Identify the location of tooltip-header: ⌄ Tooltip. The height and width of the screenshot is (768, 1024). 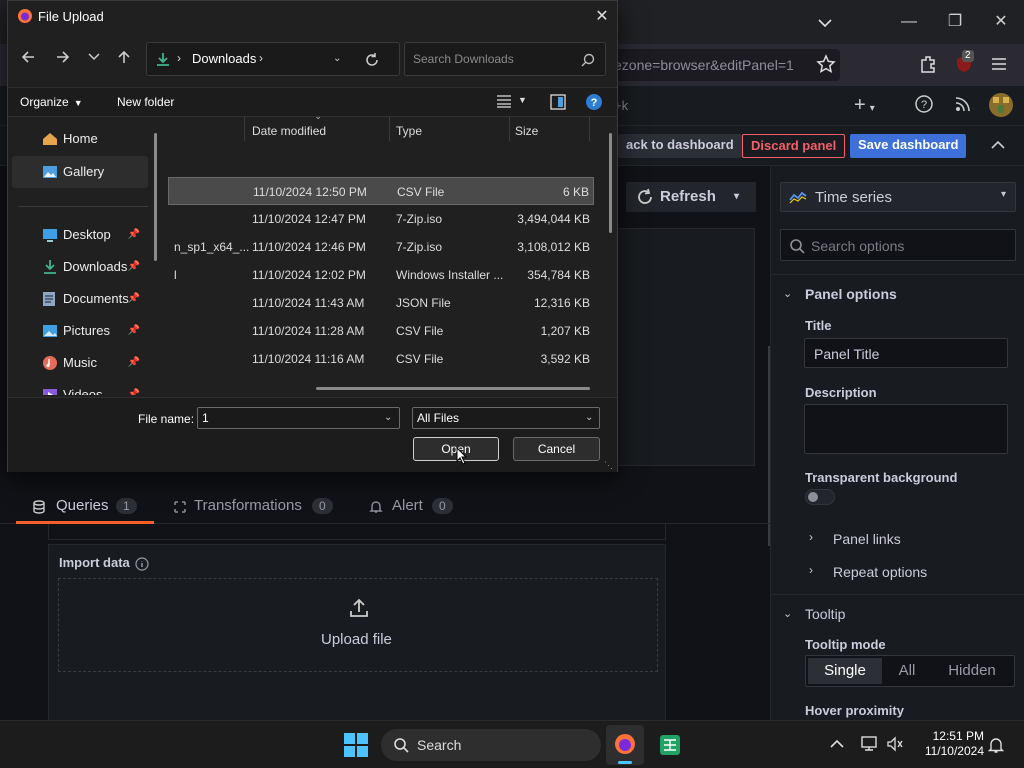
(896, 614).